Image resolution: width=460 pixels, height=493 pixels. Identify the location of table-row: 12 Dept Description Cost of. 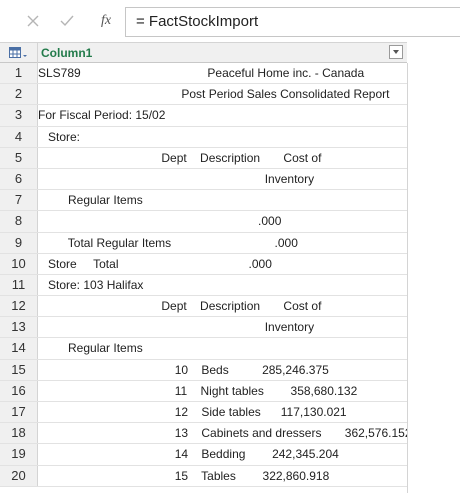
(203, 307).